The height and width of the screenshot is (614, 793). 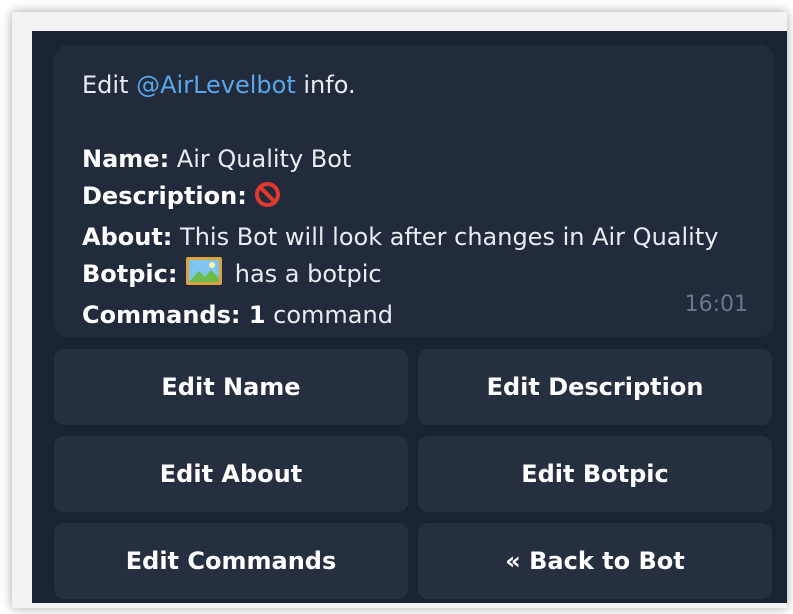 What do you see at coordinates (231, 387) in the screenshot?
I see `edit-name-button: Edit Name` at bounding box center [231, 387].